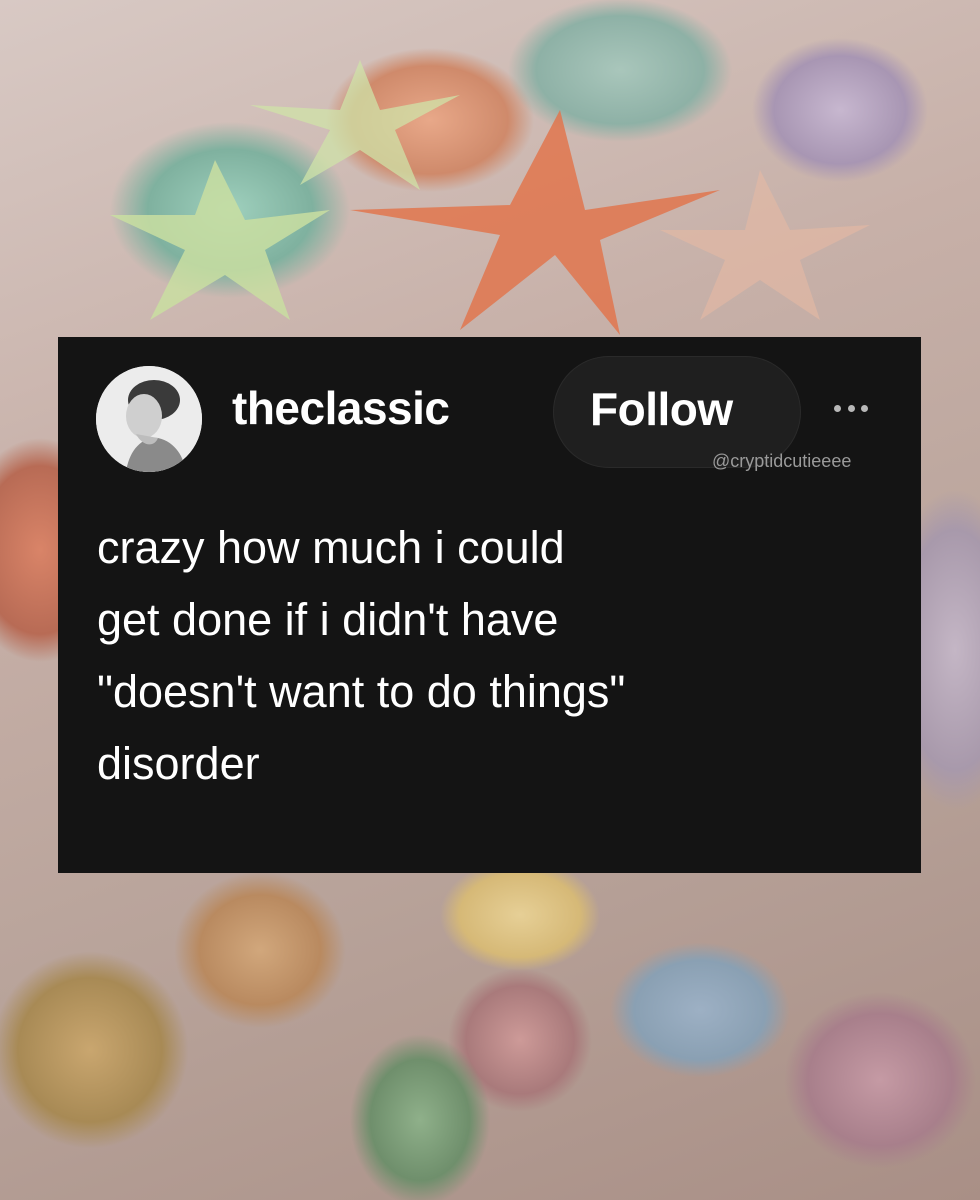 The width and height of the screenshot is (980, 1200). I want to click on more-horizontal-icon, so click(851, 408).